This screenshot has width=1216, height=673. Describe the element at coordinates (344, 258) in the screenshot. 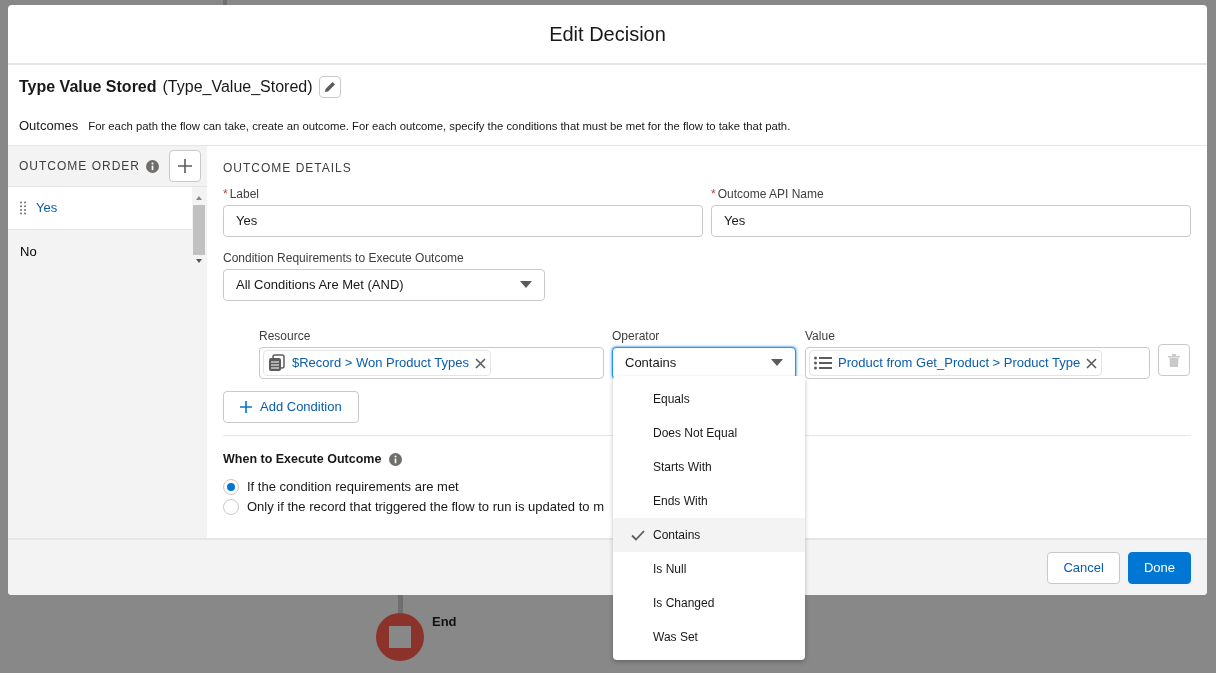

I see `field-label: Condition Requirements to Execute Outcome` at that location.